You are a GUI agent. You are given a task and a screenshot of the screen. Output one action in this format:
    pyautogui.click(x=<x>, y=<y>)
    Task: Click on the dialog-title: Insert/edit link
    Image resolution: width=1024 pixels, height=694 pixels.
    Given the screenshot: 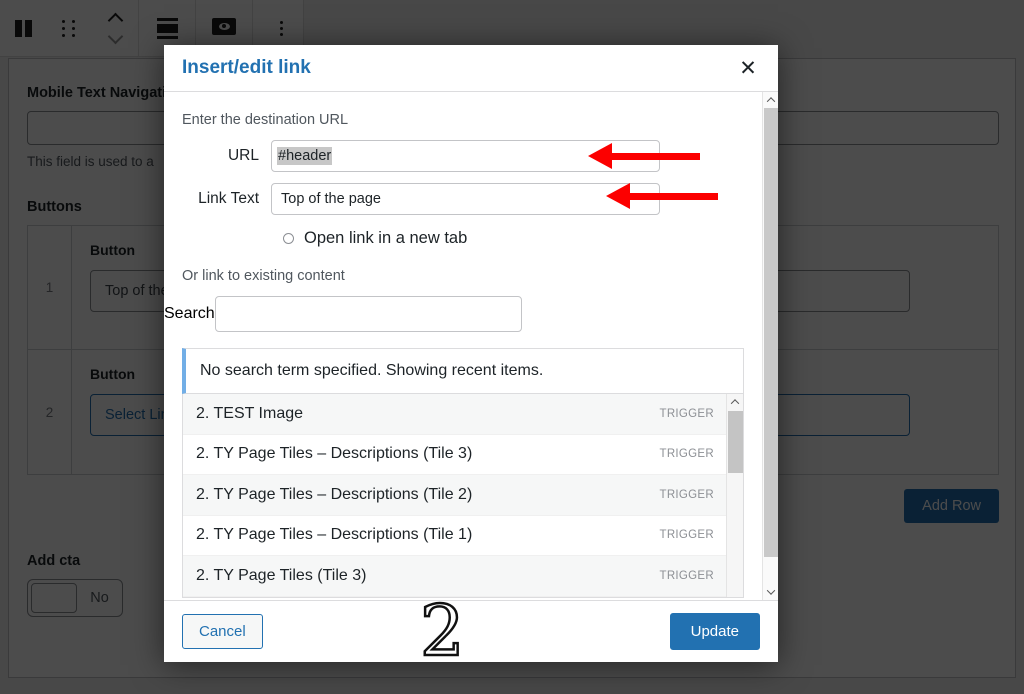 What is the action you would take?
    pyautogui.click(x=246, y=67)
    